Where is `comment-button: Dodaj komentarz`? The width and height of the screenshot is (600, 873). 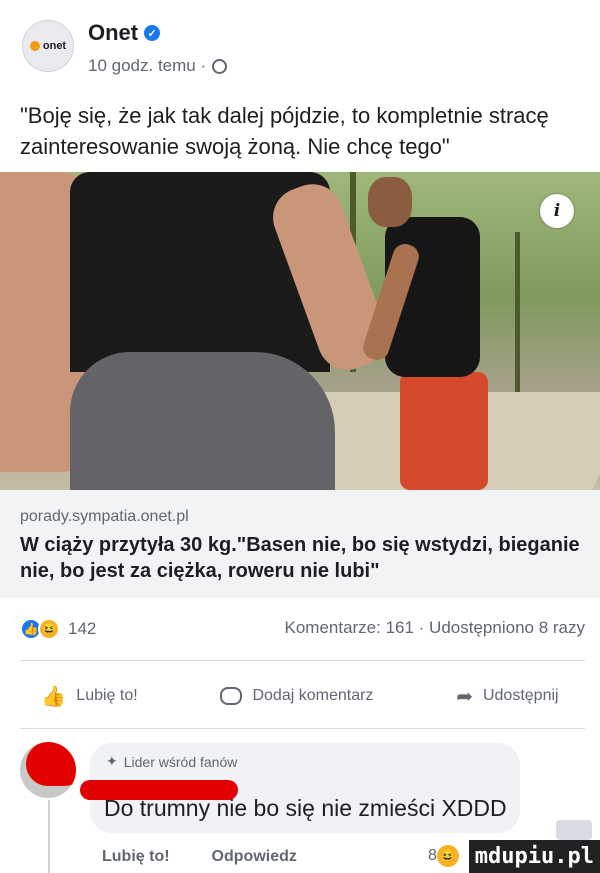
comment-button: Dodaj komentarz is located at coordinates (296, 696).